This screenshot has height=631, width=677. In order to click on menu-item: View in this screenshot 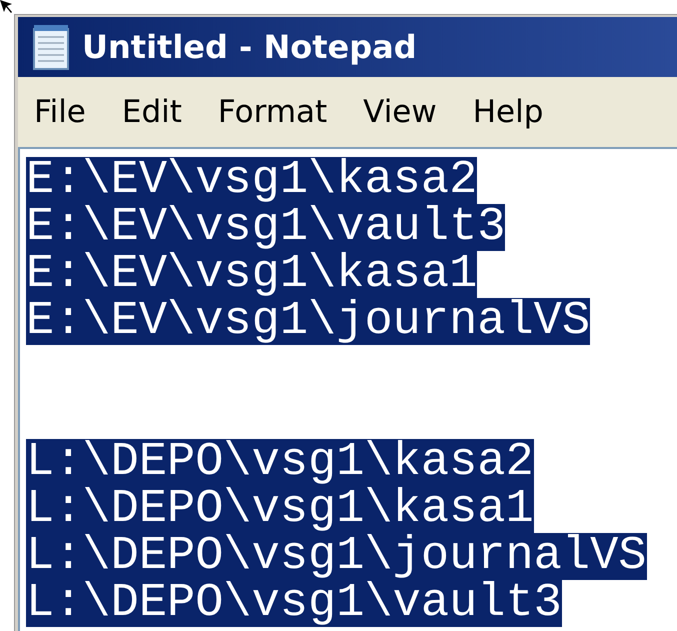, I will do `click(400, 112)`.